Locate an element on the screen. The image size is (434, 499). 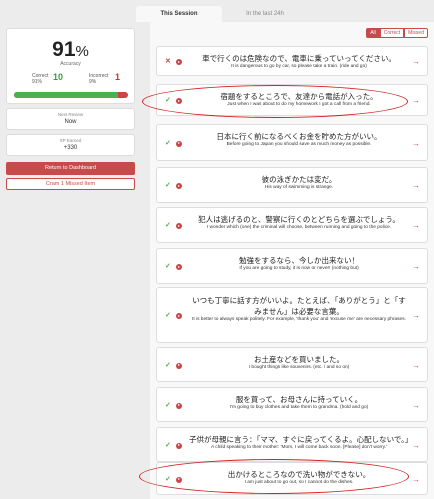
english-translation: His way of swimming is strange. is located at coordinates (299, 187).